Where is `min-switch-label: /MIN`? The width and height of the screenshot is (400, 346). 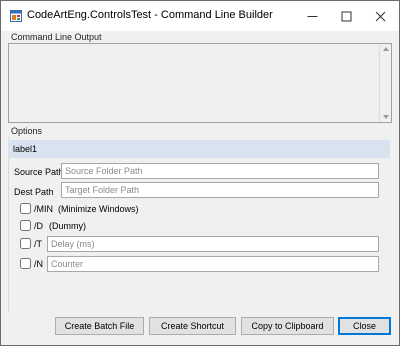 min-switch-label: /MIN is located at coordinates (43, 209).